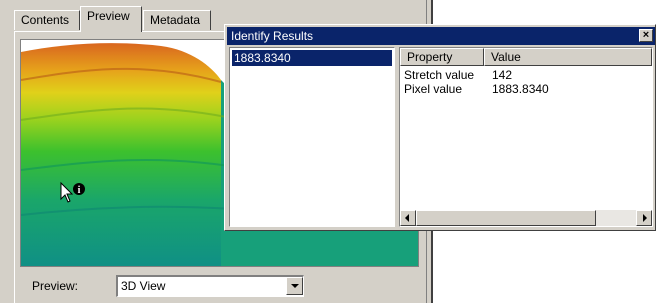 The height and width of the screenshot is (303, 656). What do you see at coordinates (312, 58) in the screenshot?
I see `list-item: 1883.8340` at bounding box center [312, 58].